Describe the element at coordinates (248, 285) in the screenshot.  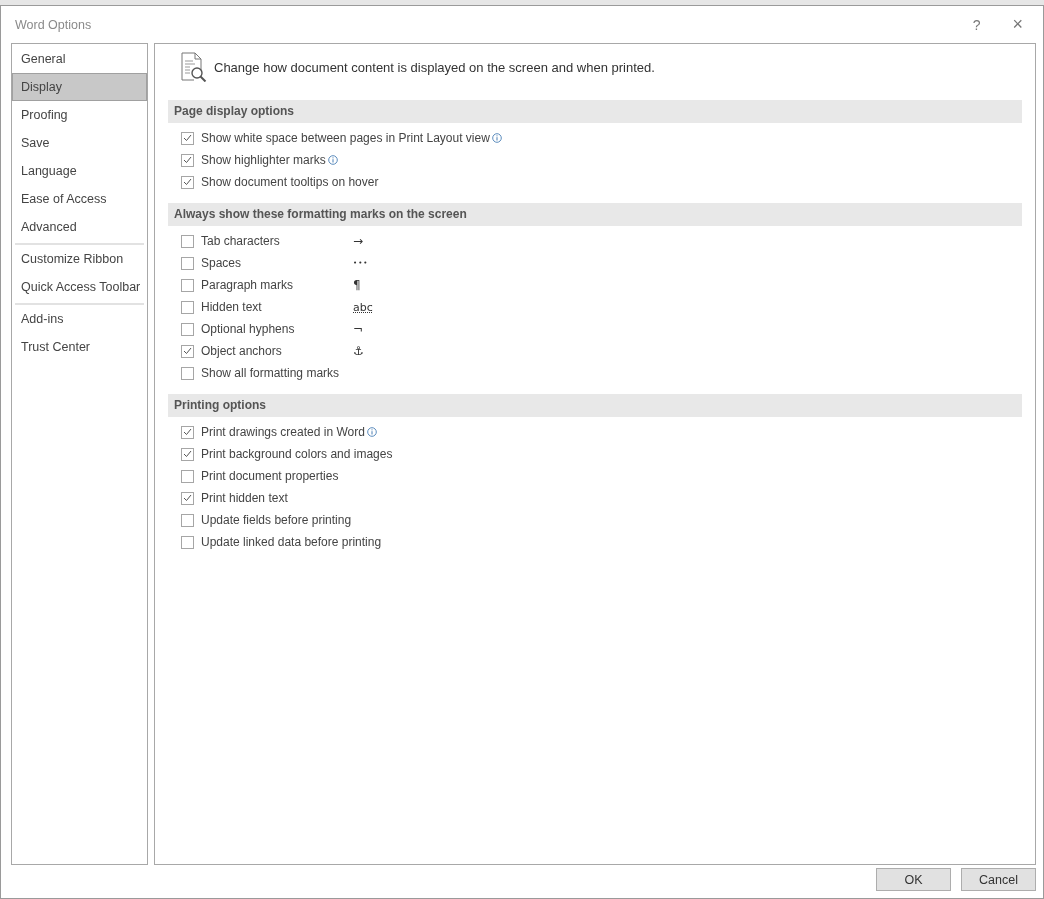
I see `option-label: Paragraph marks` at that location.